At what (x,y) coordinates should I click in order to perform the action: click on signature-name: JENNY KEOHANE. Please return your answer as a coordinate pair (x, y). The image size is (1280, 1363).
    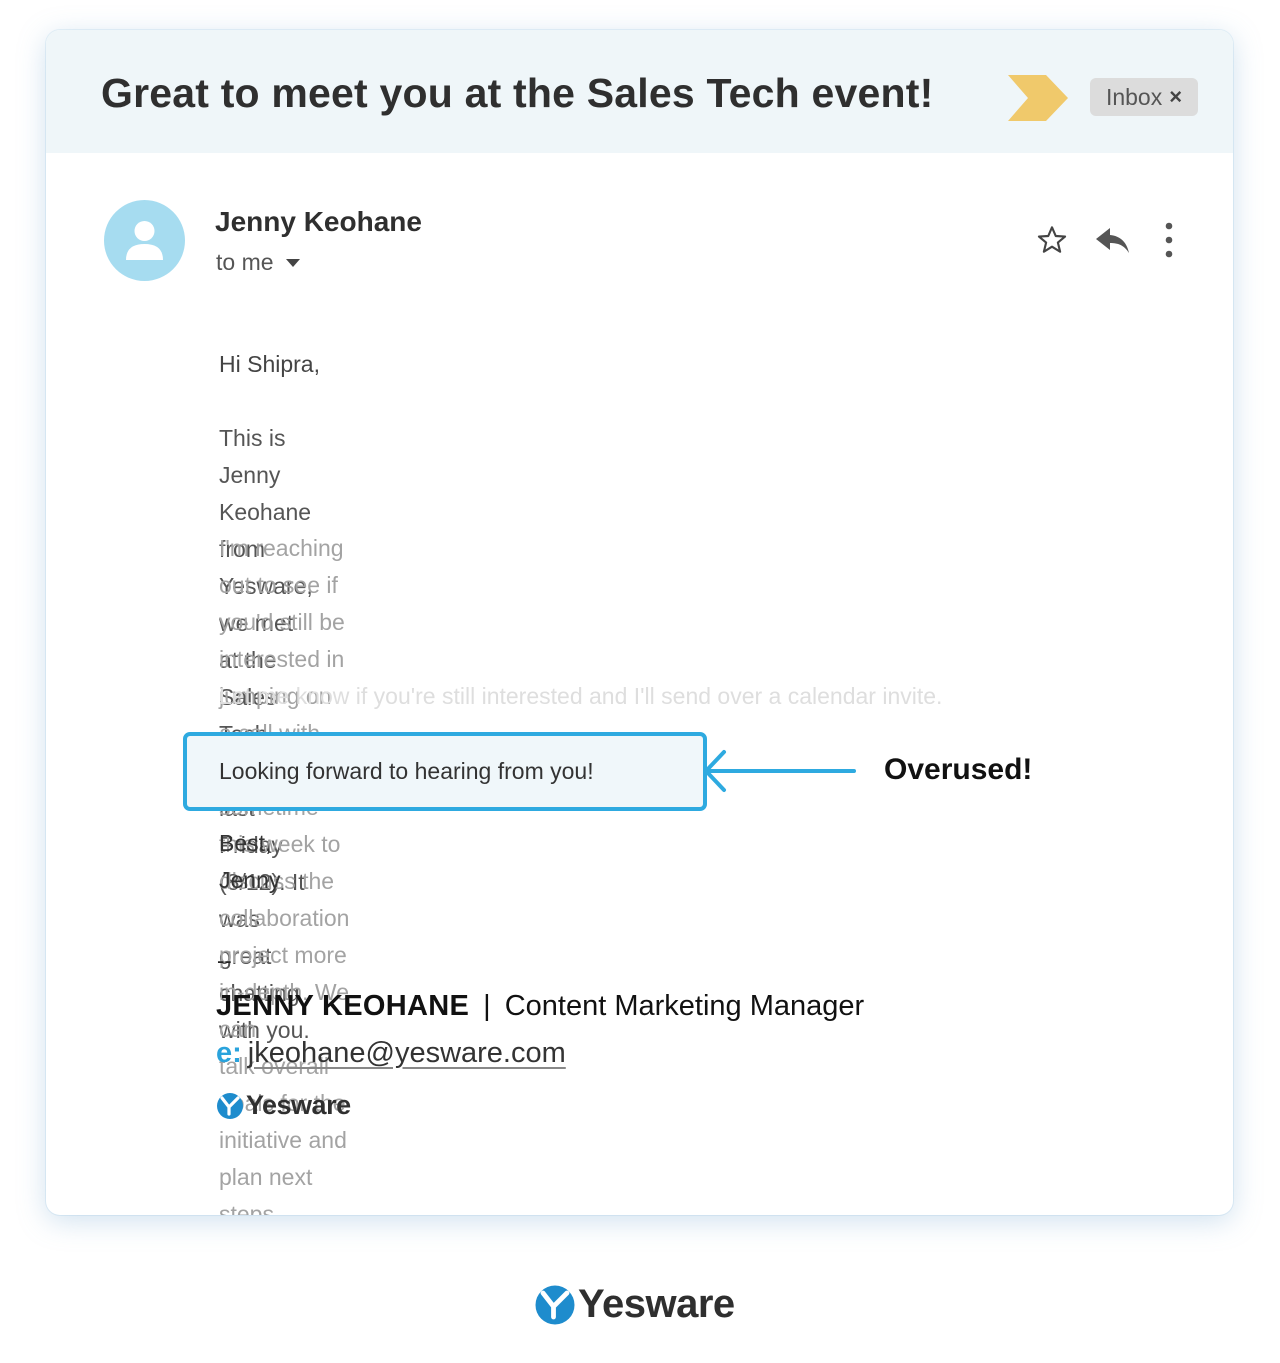
    Looking at the image, I should click on (343, 1006).